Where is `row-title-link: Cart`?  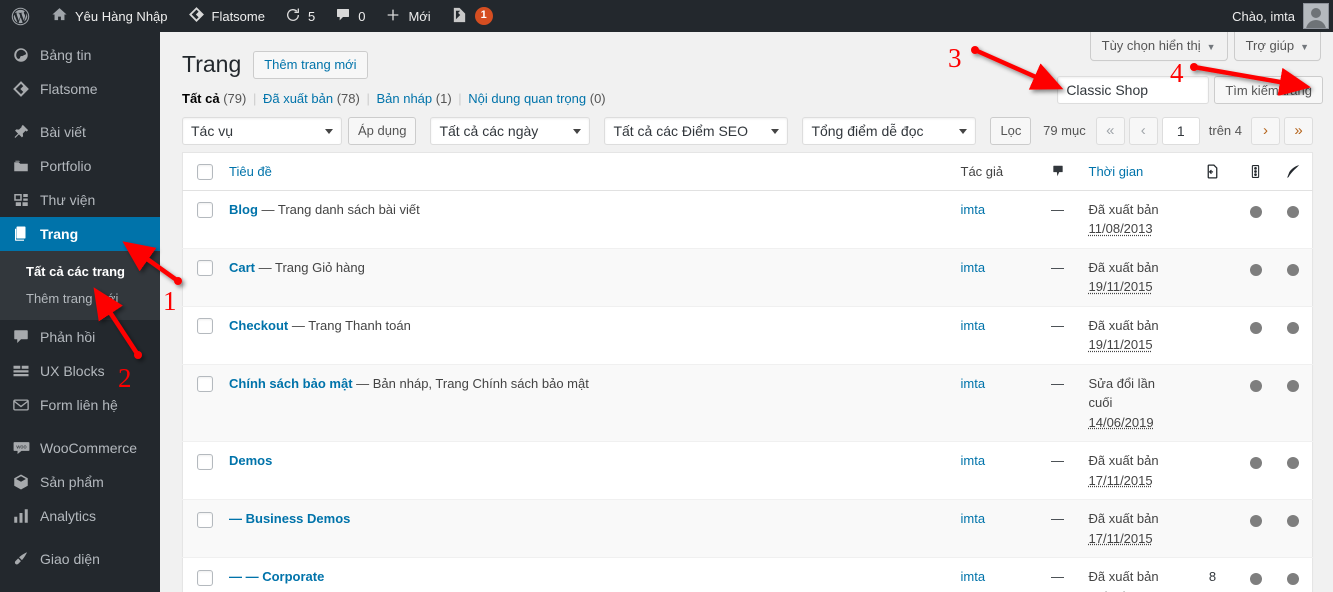
row-title-link: Cart is located at coordinates (242, 267).